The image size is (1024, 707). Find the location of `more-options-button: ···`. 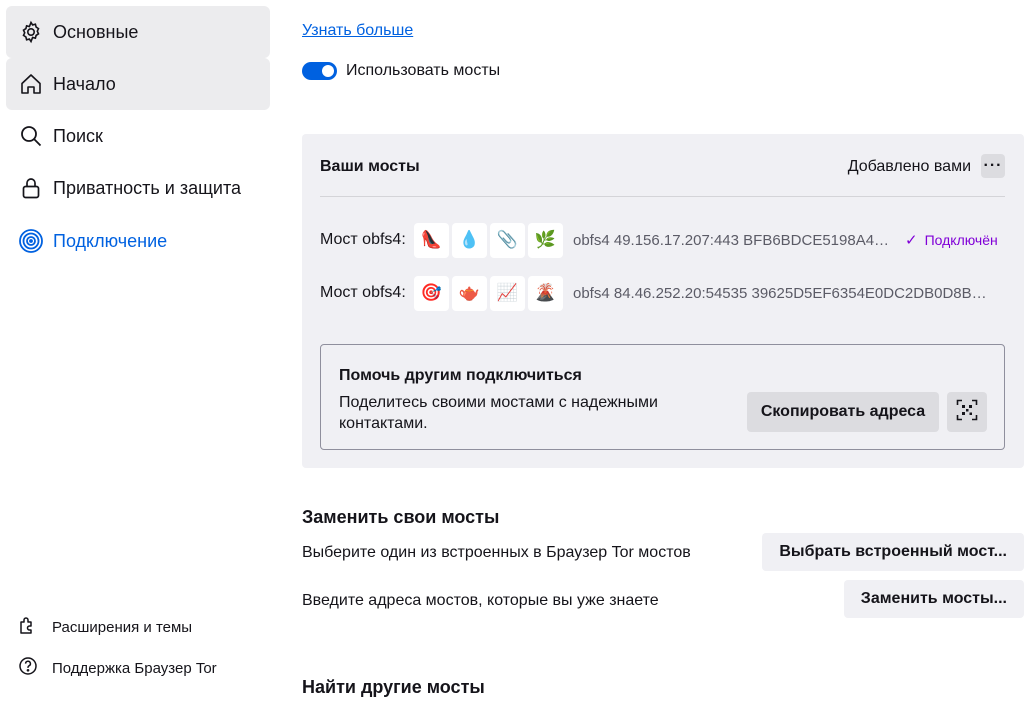

more-options-button: ··· is located at coordinates (993, 166).